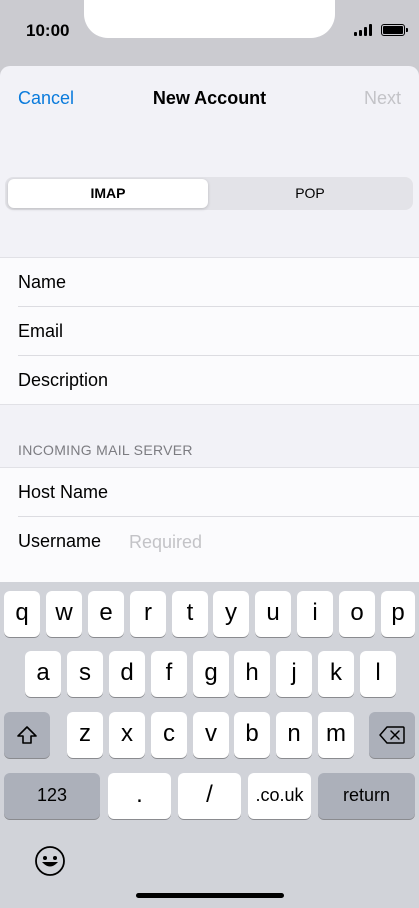 The image size is (419, 908). Describe the element at coordinates (64, 614) in the screenshot. I see `key-w: w` at that location.